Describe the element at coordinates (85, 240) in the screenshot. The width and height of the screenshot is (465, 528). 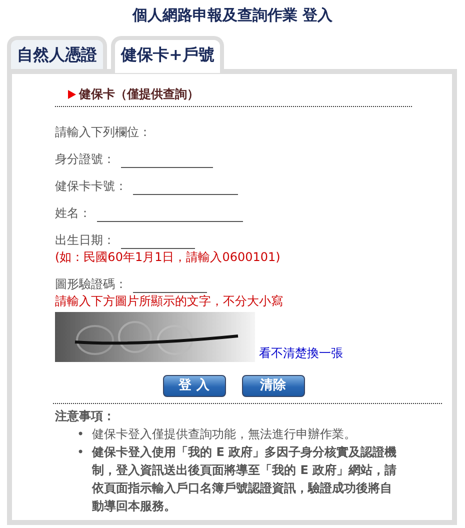
I see `field-label: 出生日期：` at that location.